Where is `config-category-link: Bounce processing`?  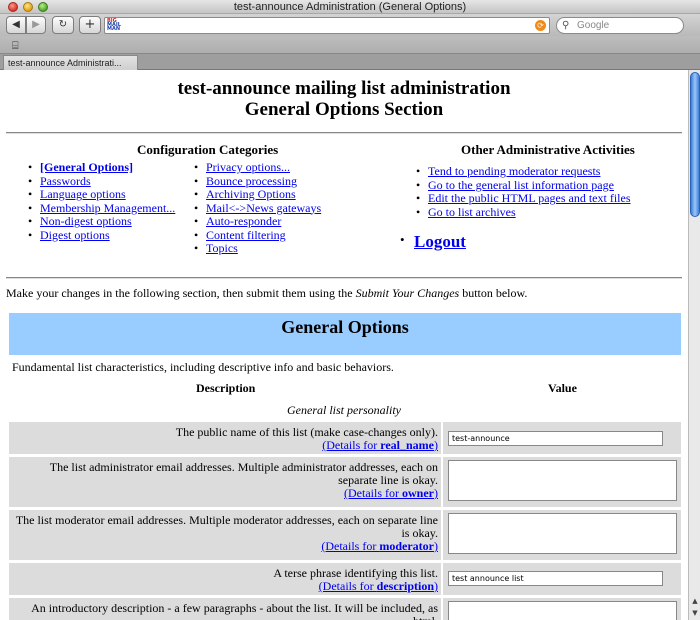 config-category-link: Bounce processing is located at coordinates (251, 181).